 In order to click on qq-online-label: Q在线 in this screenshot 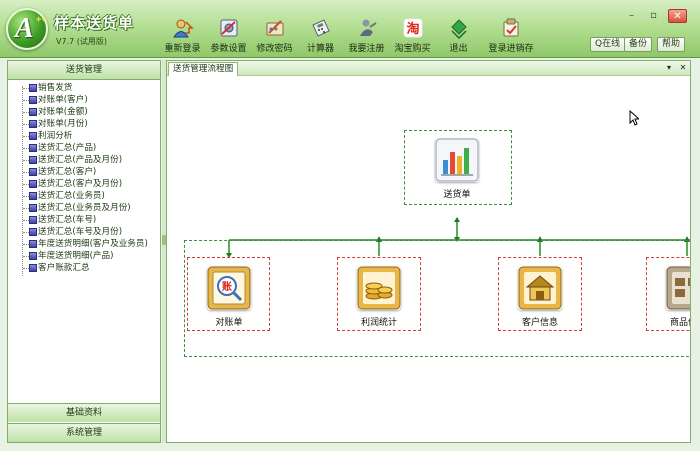, I will do `click(608, 44)`.